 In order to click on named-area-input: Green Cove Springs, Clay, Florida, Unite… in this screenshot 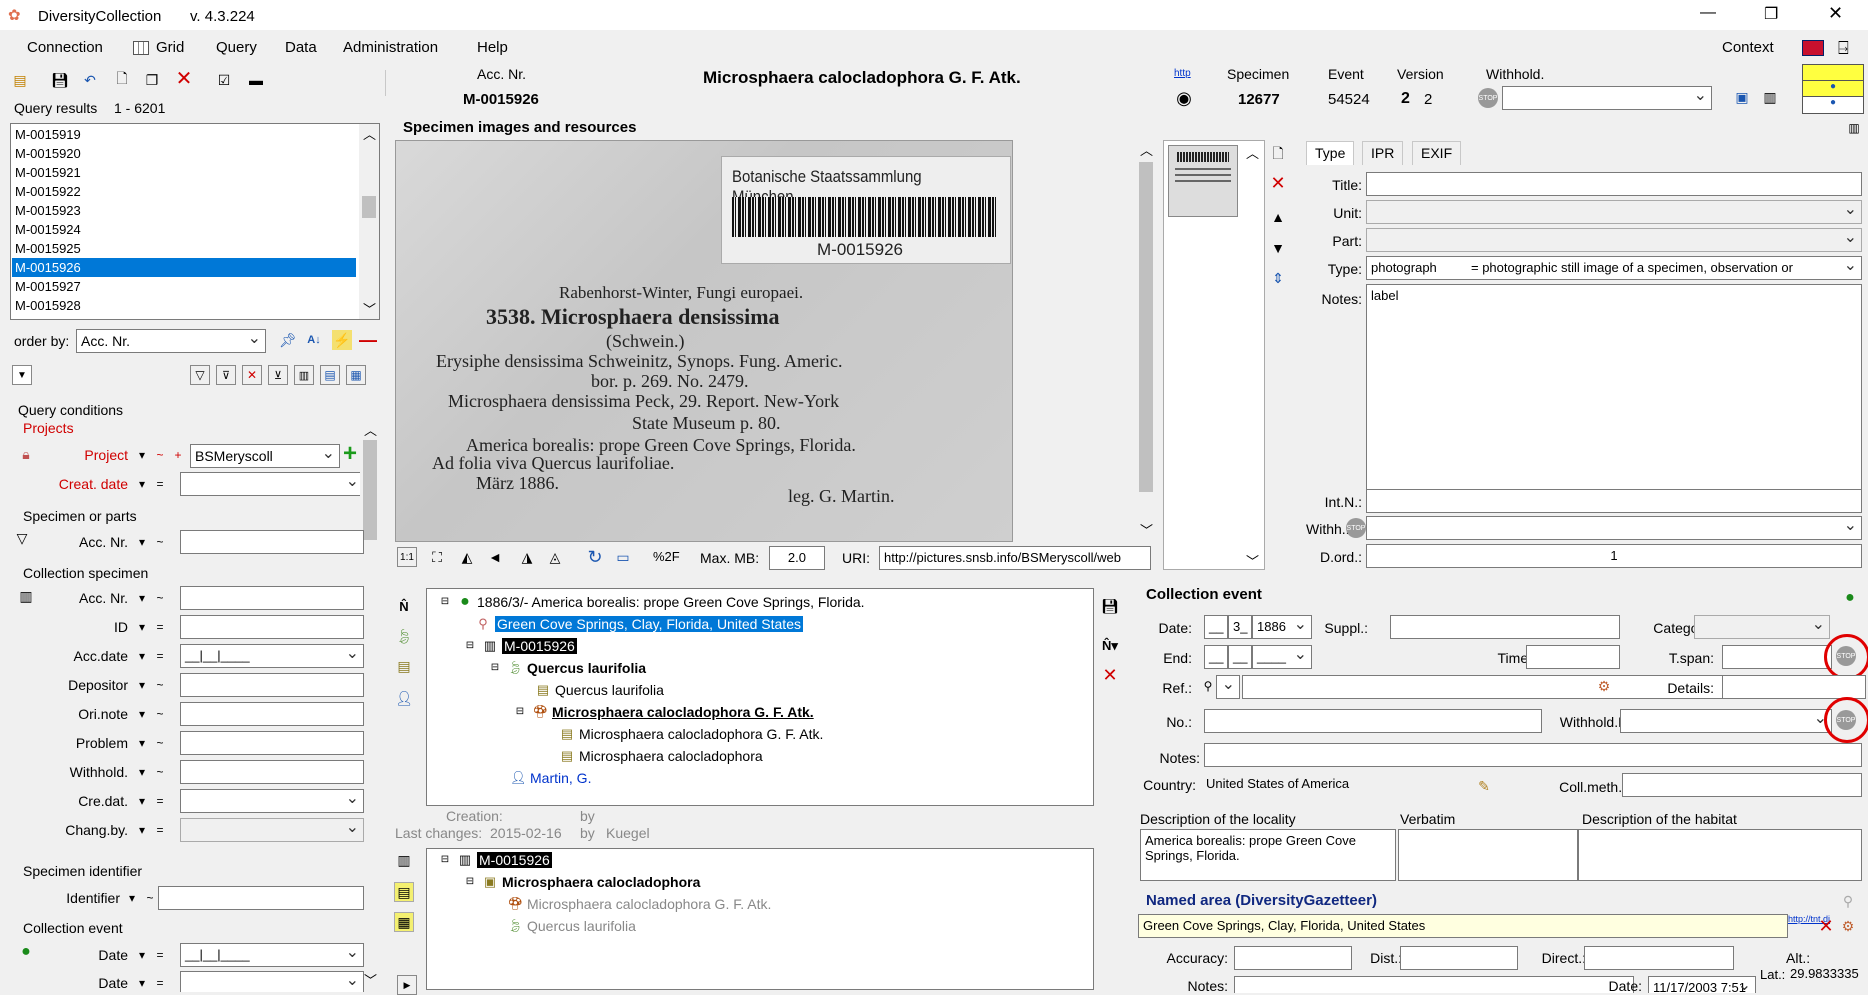, I will do `click(1463, 926)`.